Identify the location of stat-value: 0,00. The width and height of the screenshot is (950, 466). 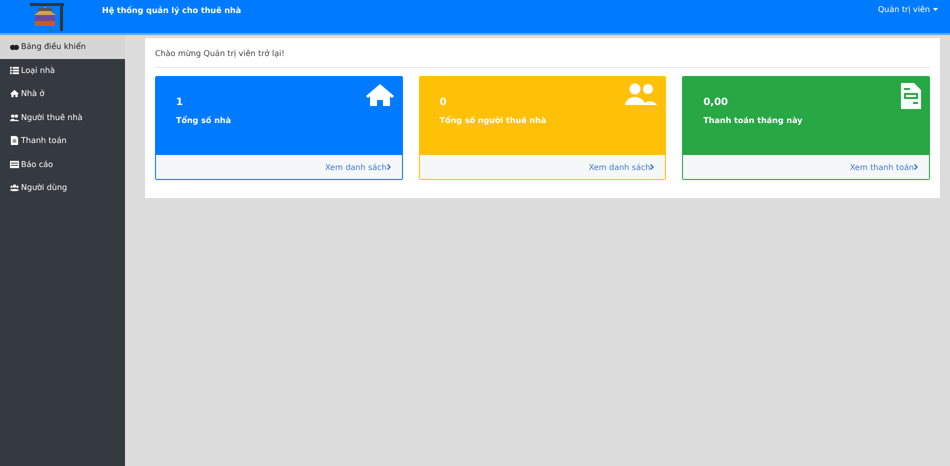
(715, 102).